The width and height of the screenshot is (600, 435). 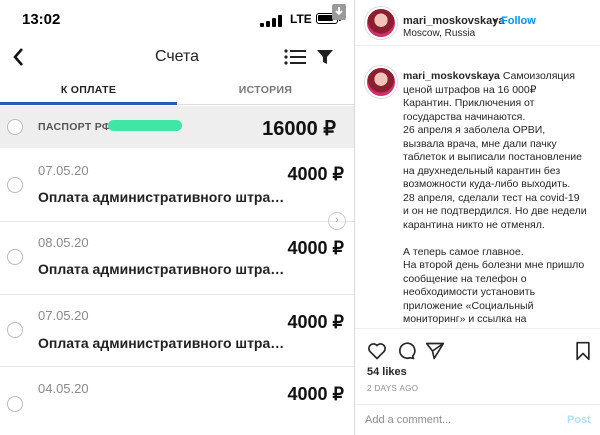 I want to click on comment-input, so click(x=455, y=420).